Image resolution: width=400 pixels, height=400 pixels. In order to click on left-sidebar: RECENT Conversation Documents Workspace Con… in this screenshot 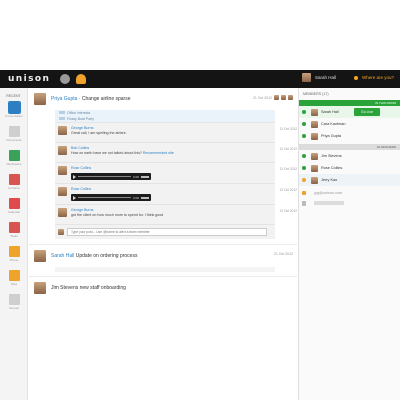, I will do `click(14, 244)`.